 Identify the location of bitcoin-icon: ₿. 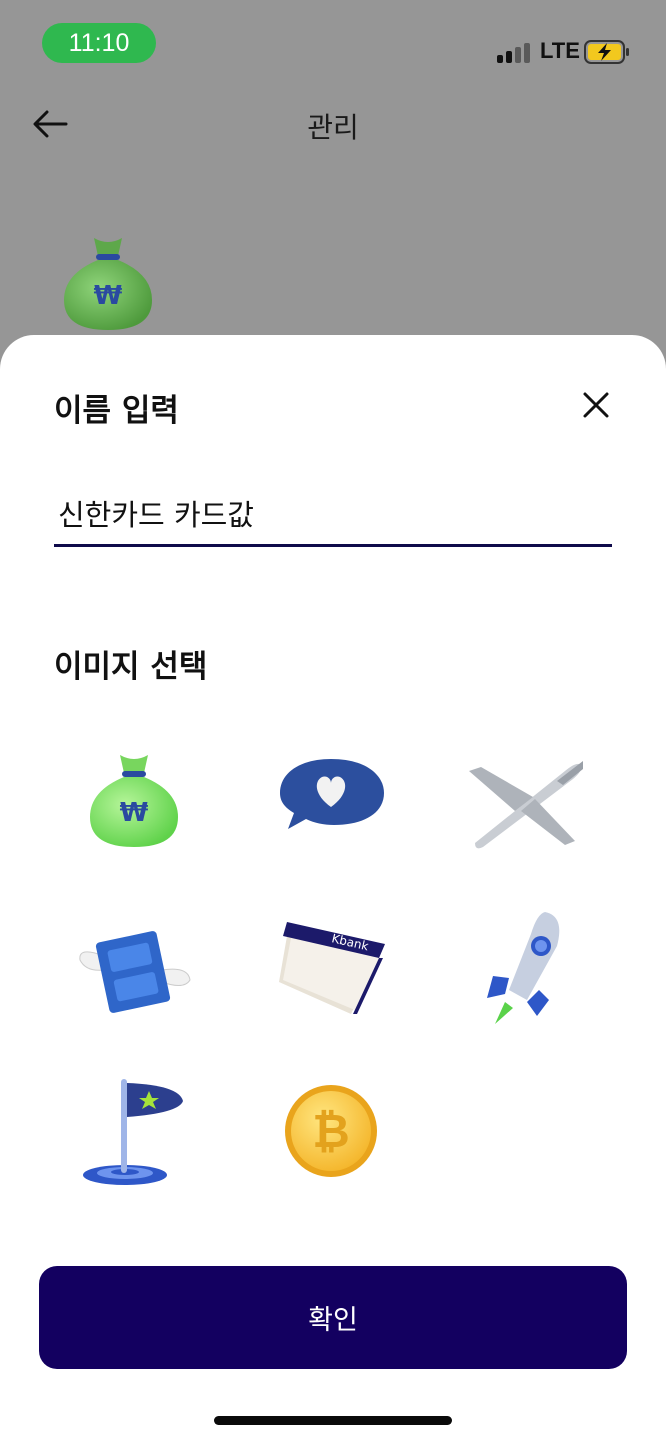
(331, 1131).